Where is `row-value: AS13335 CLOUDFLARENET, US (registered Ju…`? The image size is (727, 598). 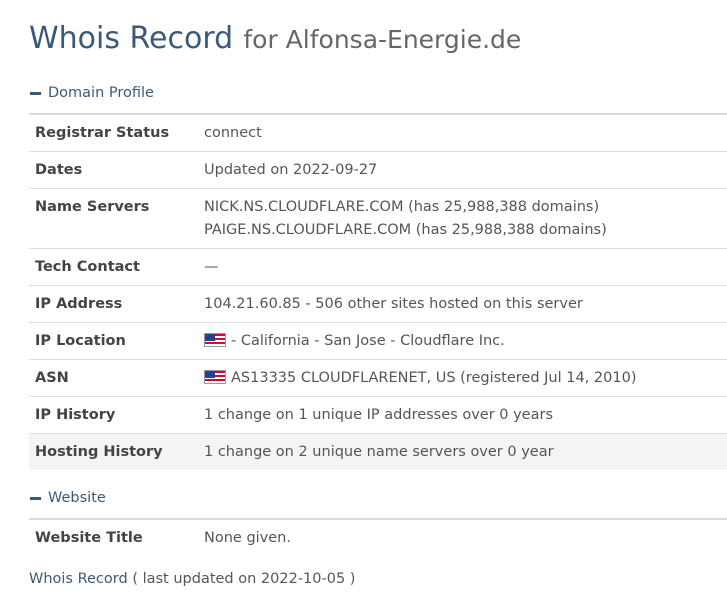
row-value: AS13335 CLOUDFLARENET, US (registered Ju… is located at coordinates (462, 378).